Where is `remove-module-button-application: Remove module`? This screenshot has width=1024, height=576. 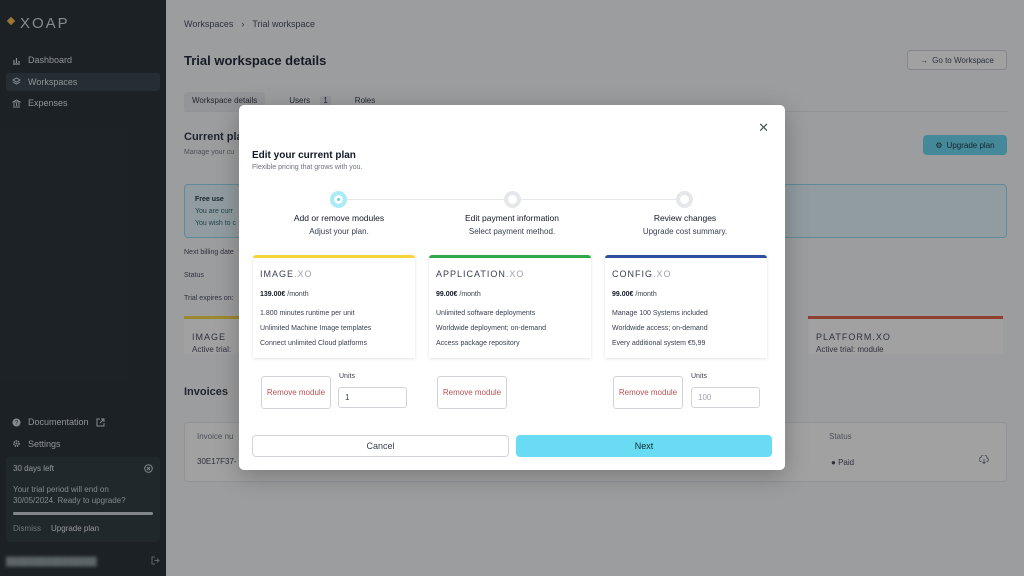
remove-module-button-application: Remove module is located at coordinates (472, 392).